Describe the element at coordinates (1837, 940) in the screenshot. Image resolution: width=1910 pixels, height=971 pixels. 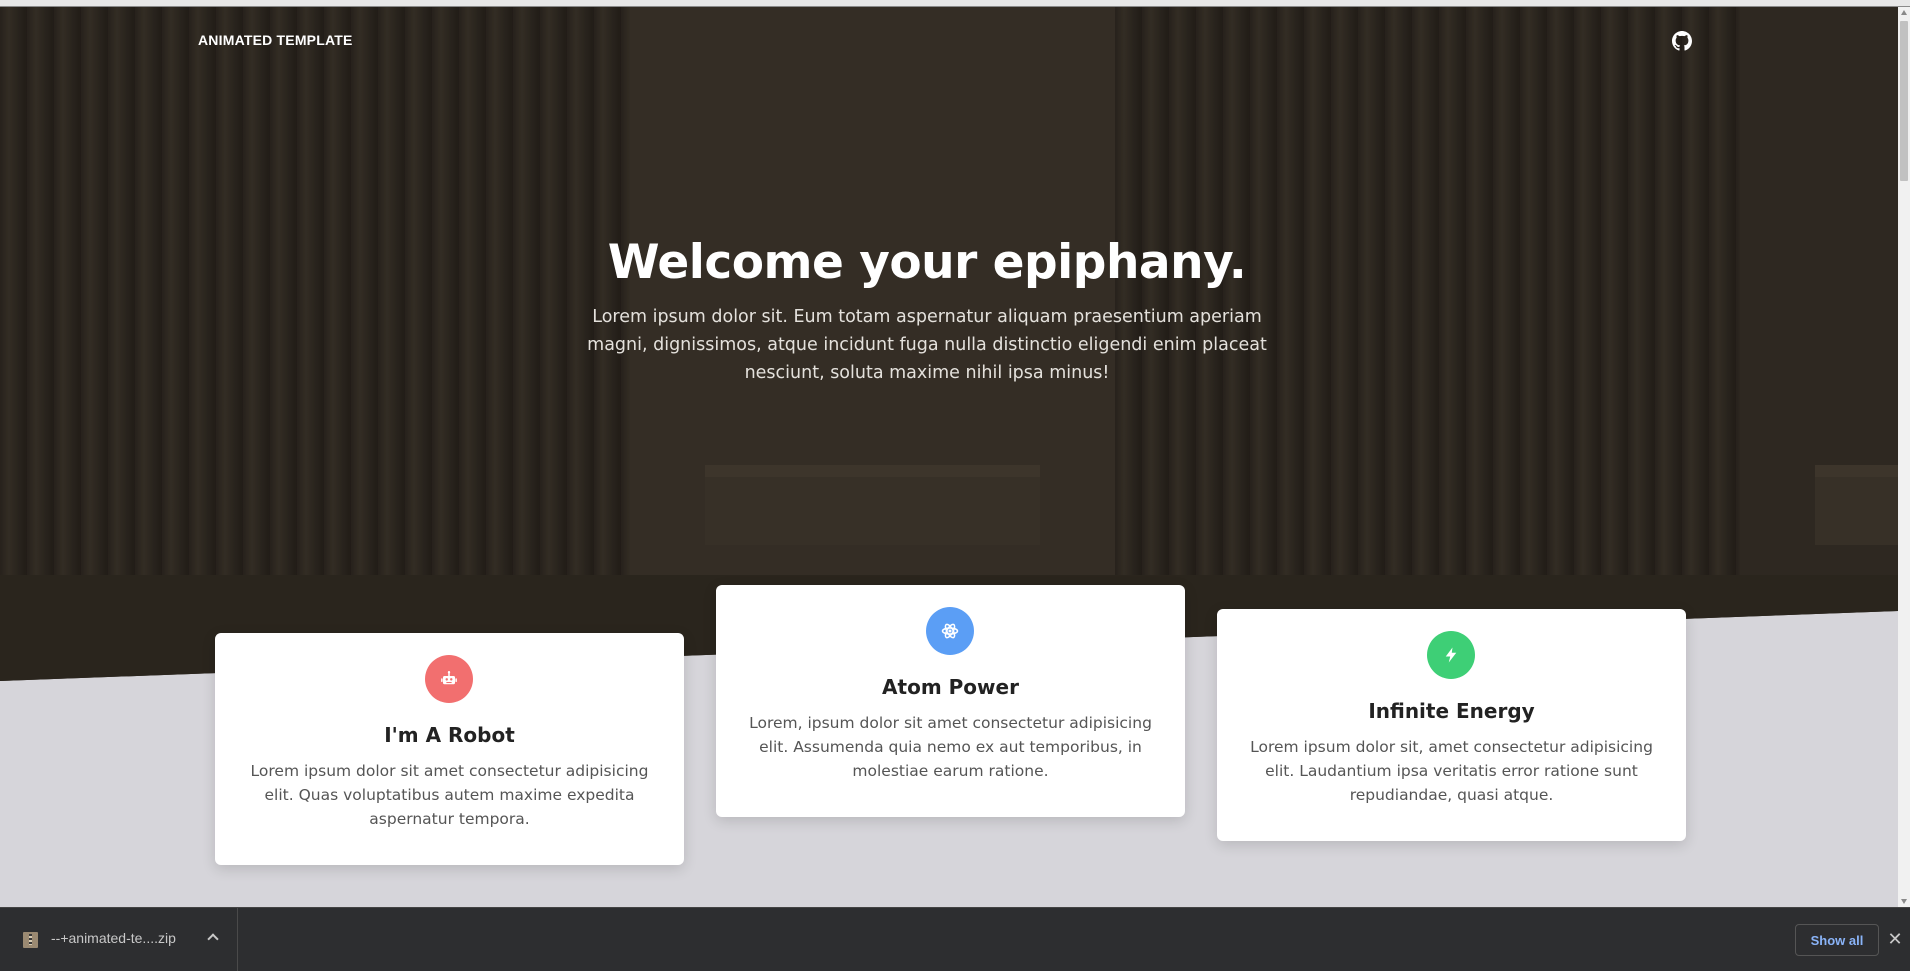
I see `show-all-button: Show all` at that location.